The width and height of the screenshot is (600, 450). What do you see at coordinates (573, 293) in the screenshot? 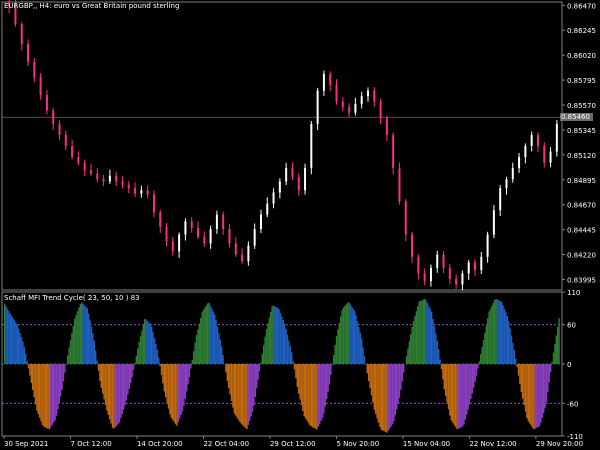
I see `indicator-tick-label: 110` at bounding box center [573, 293].